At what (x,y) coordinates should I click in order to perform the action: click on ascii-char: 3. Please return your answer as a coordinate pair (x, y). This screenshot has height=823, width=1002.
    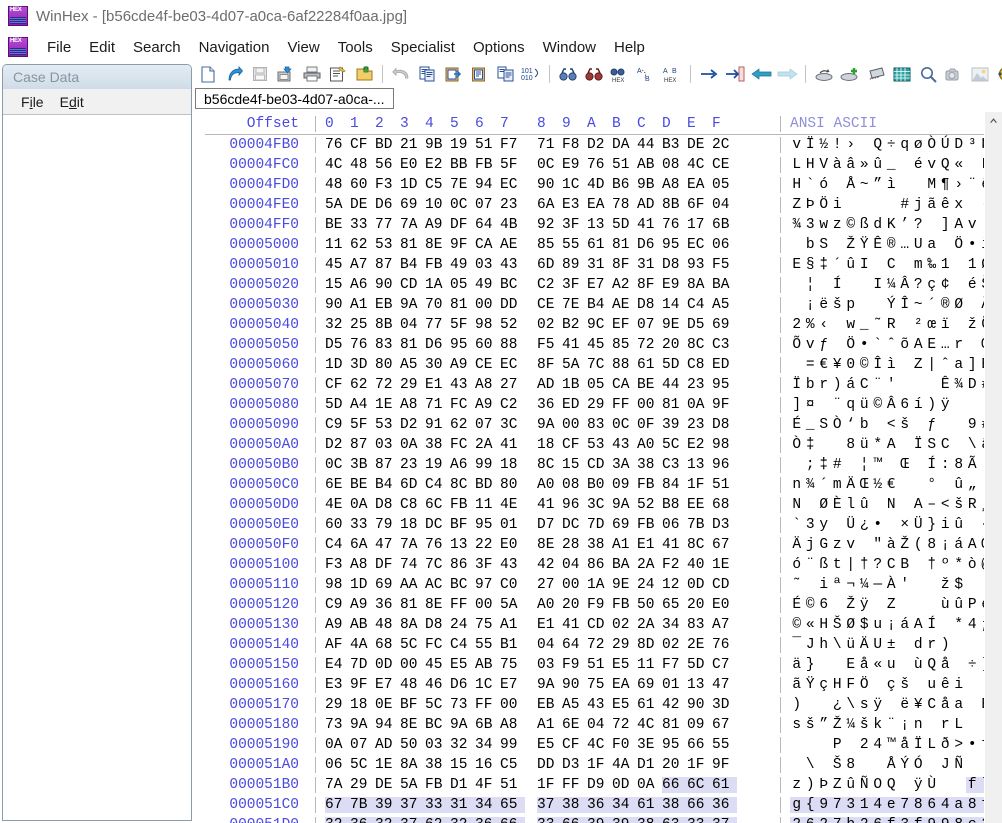
    Looking at the image, I should click on (811, 225).